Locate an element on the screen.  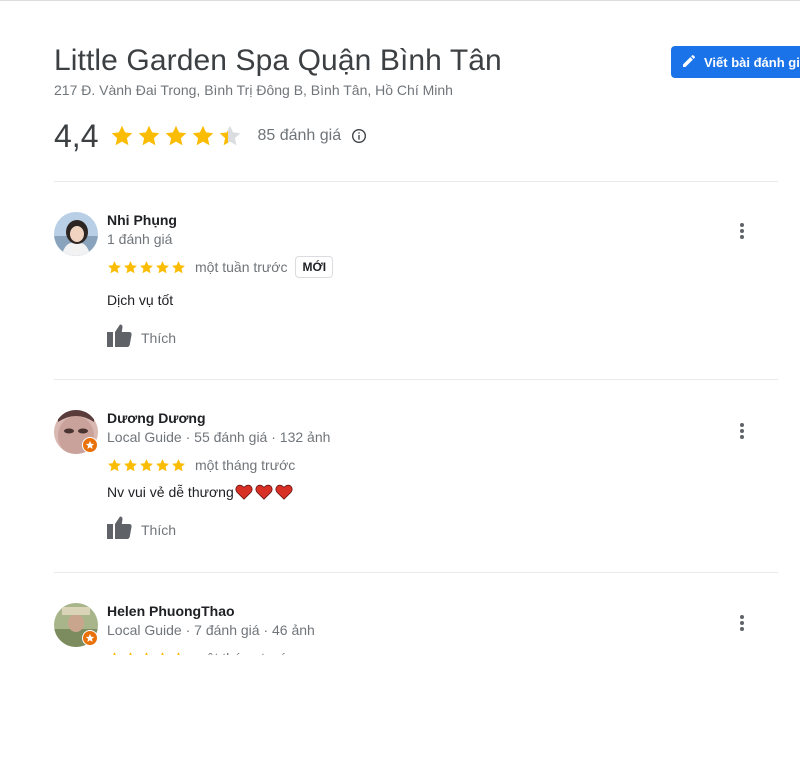
review-text: Dịch vụ tốt is located at coordinates (140, 300).